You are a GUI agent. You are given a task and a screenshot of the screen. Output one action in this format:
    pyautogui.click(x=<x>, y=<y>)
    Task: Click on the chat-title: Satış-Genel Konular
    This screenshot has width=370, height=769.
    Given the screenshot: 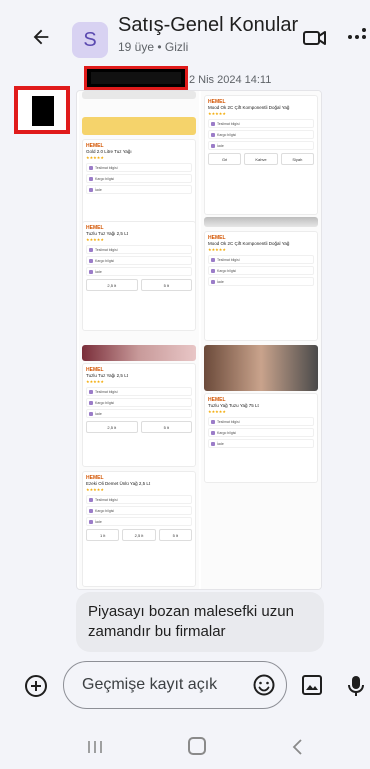 What is the action you would take?
    pyautogui.click(x=208, y=25)
    